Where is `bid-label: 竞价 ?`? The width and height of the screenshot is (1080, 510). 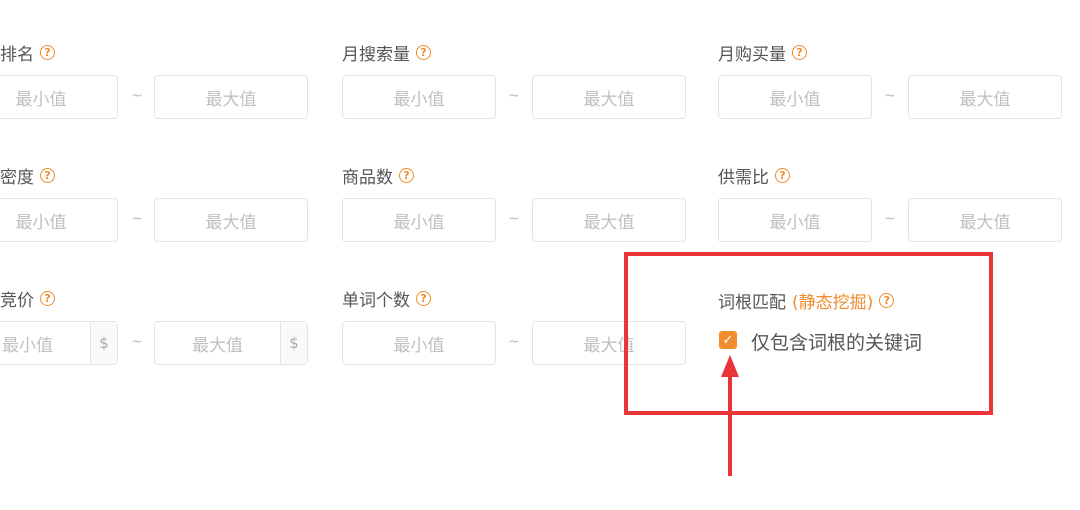
bid-label: 竞价 ? is located at coordinates (27, 298).